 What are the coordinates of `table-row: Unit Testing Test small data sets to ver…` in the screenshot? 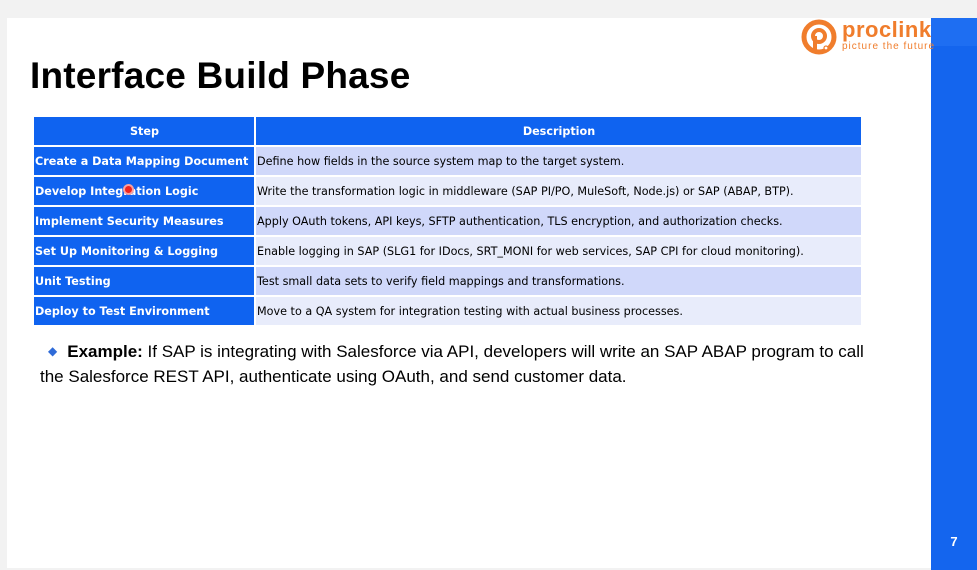 It's located at (447, 281).